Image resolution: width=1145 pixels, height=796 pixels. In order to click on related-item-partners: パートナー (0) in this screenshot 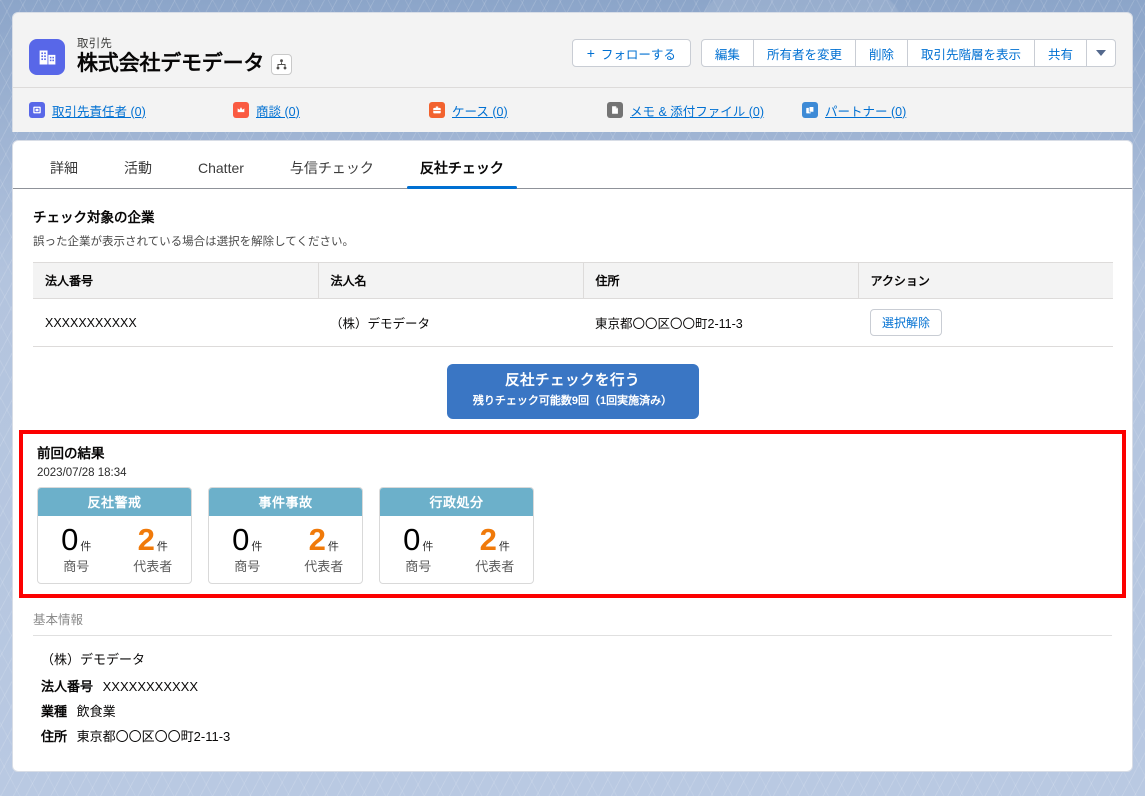, I will do `click(854, 110)`.